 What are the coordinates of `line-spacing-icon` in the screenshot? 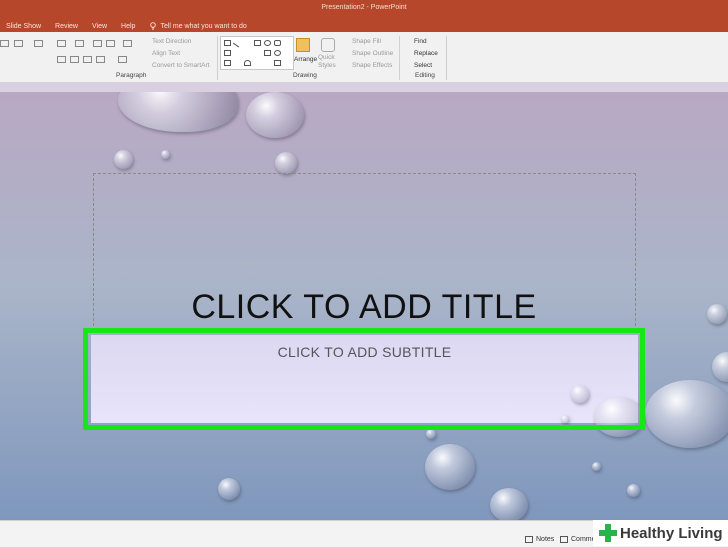 It's located at (18, 43).